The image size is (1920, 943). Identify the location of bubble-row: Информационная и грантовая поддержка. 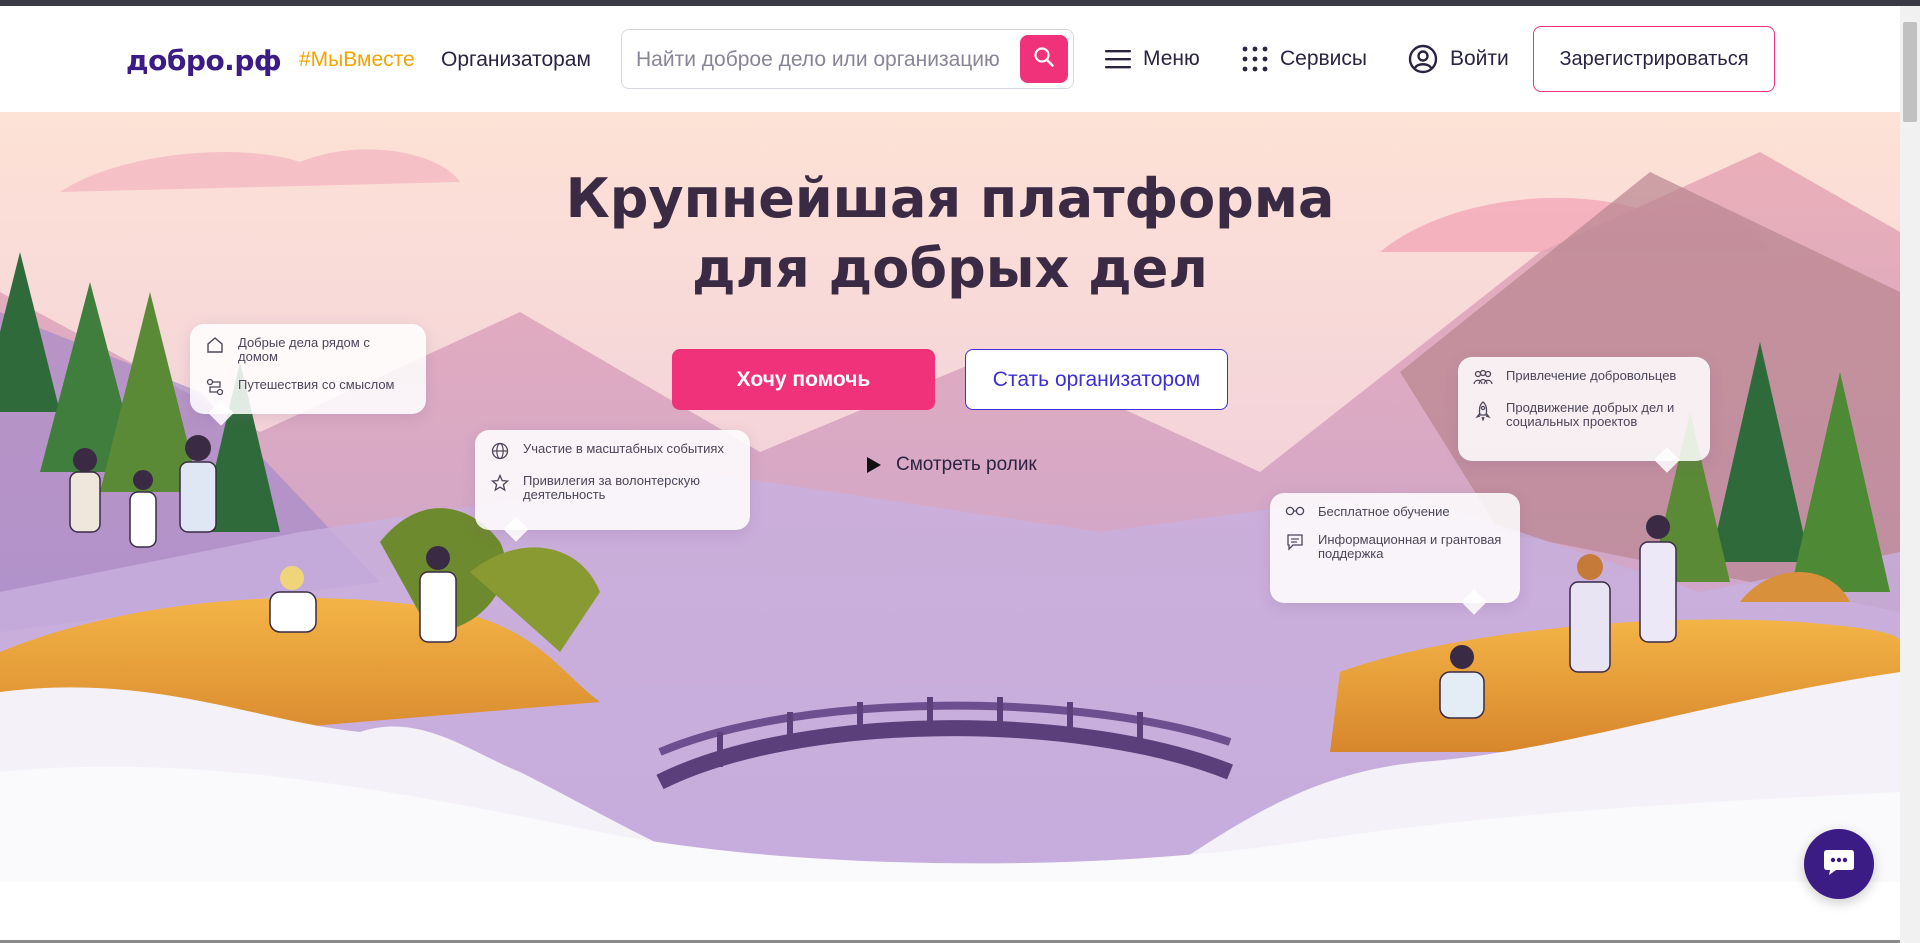
(1395, 547).